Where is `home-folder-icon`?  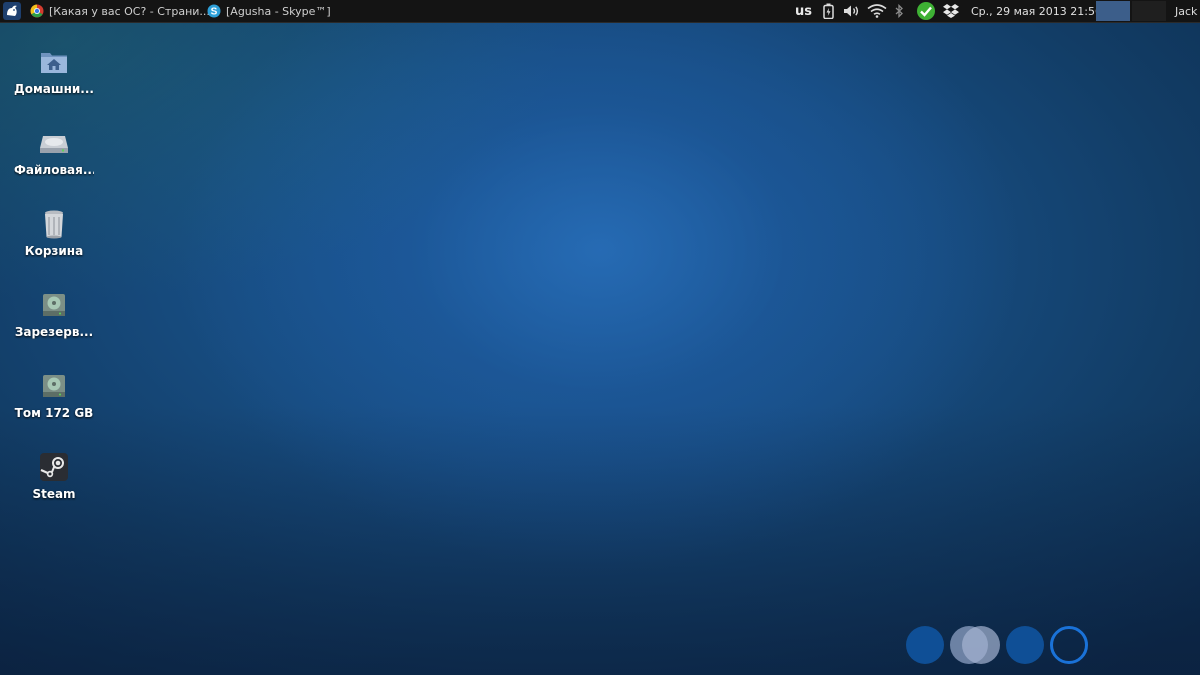
home-folder-icon is located at coordinates (54, 63).